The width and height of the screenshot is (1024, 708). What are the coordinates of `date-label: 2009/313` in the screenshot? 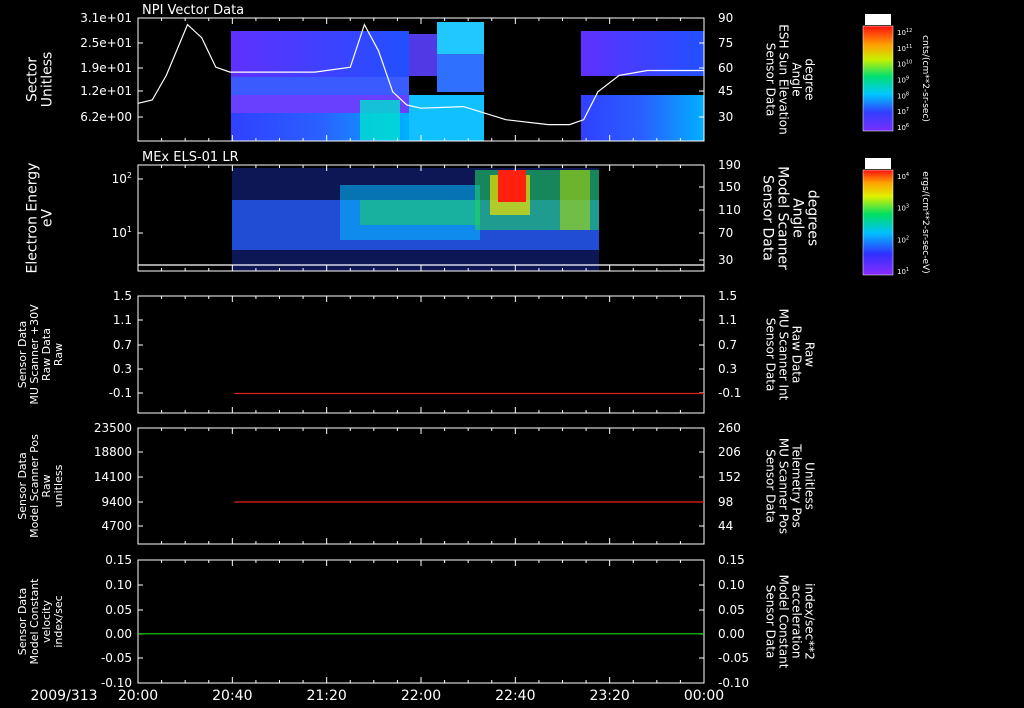 It's located at (63, 696).